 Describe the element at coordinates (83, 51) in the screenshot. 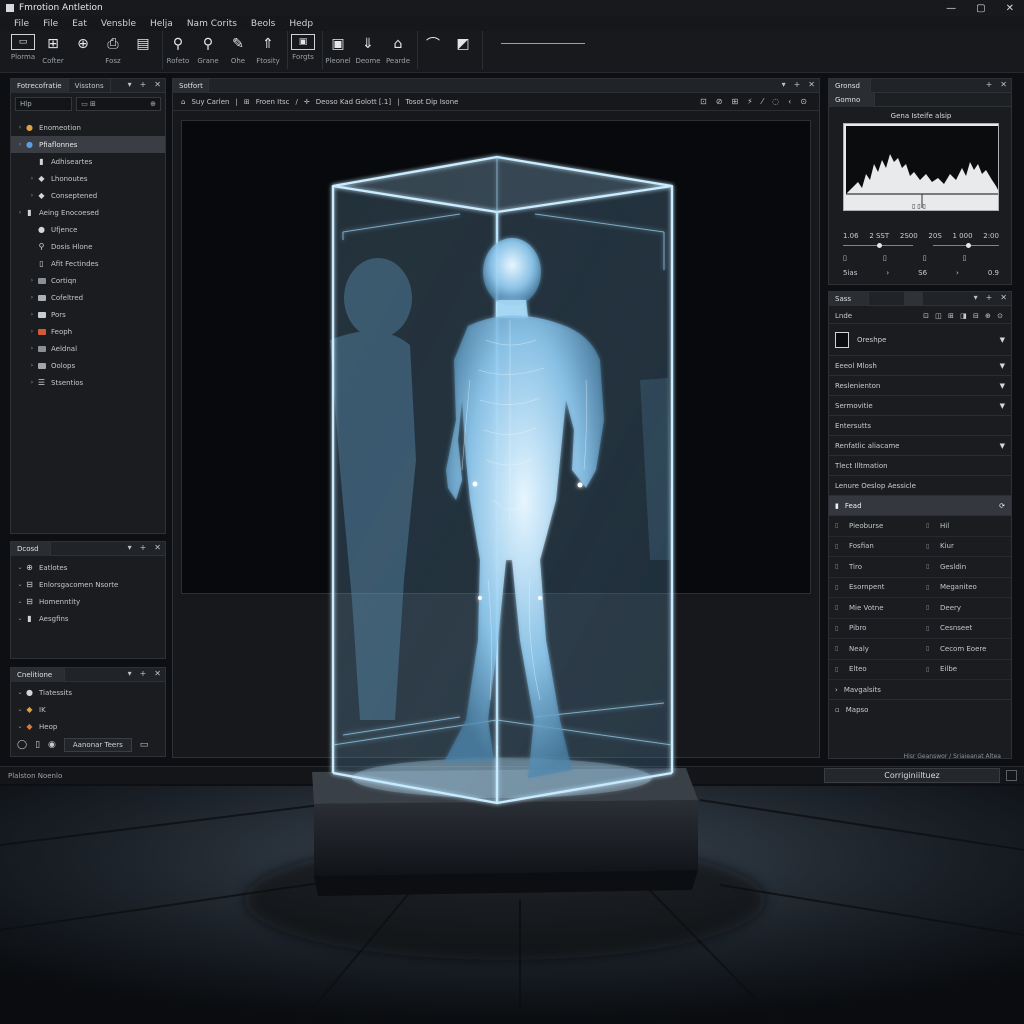

I see `toolbar-button-globe: ⊕` at that location.